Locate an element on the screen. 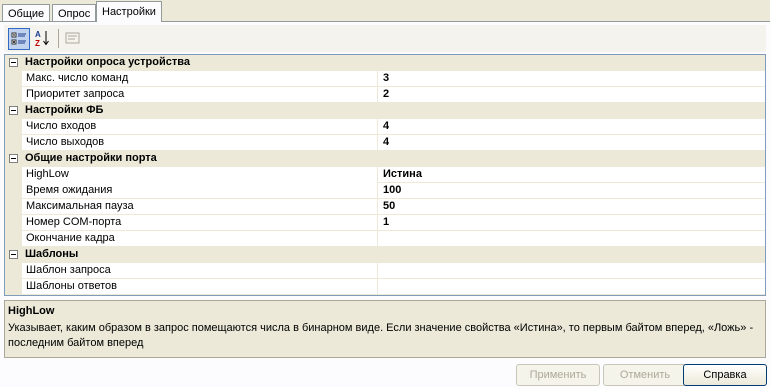  category-row-device-polling: Настройки опроса устройства is located at coordinates (385, 63).